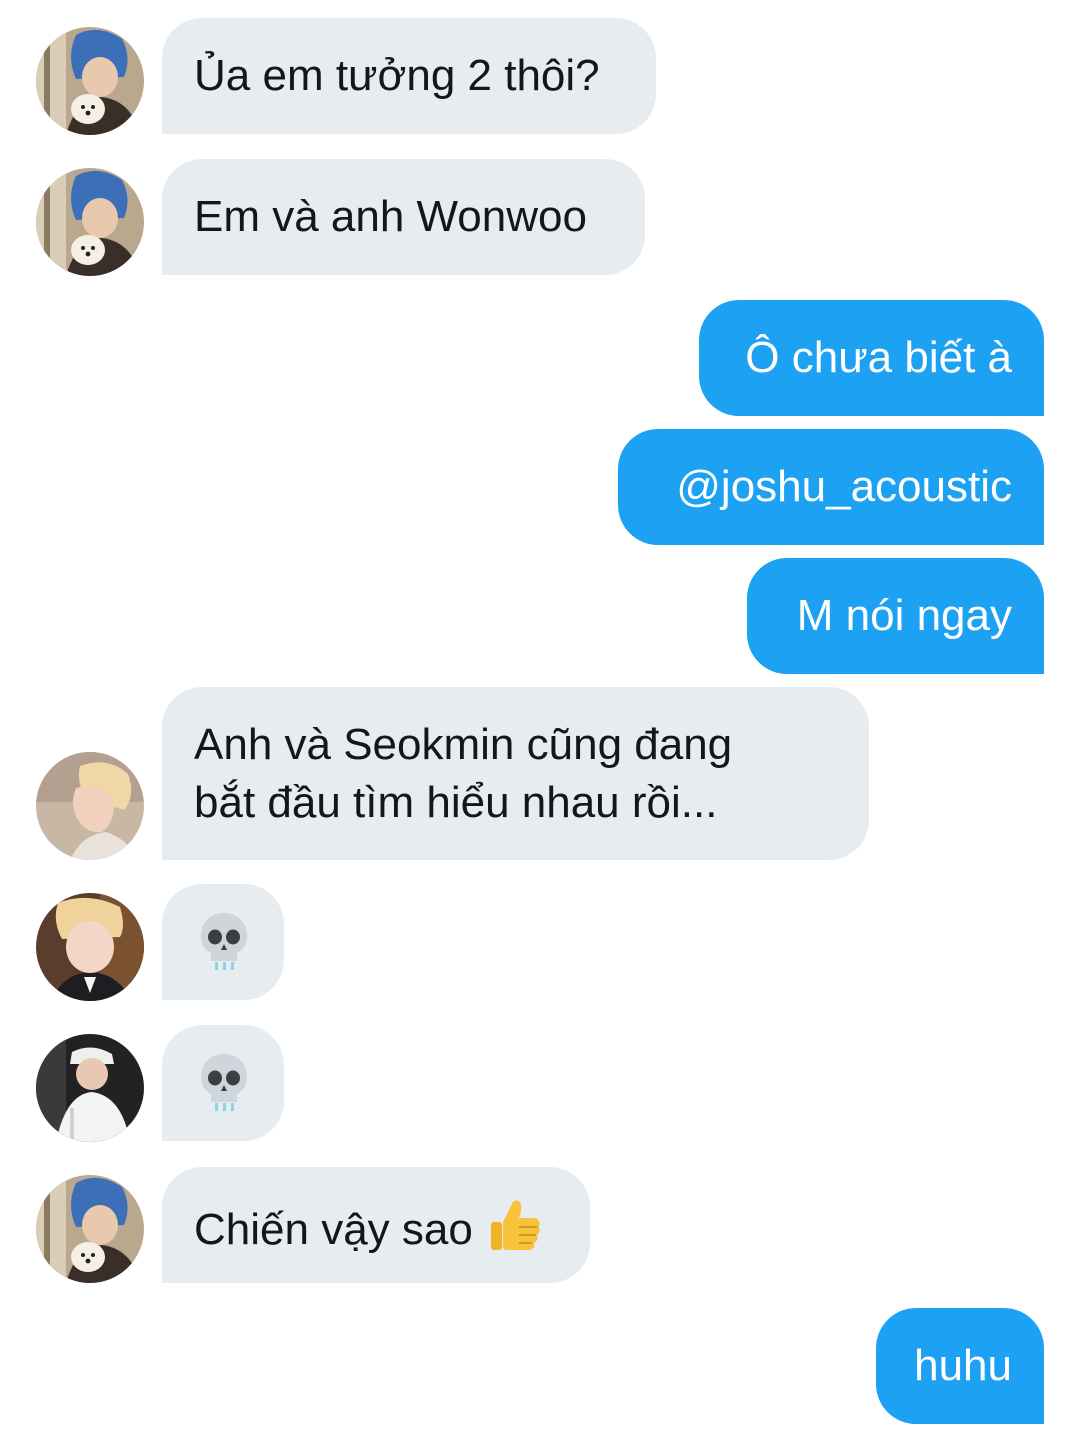  I want to click on selfie-blonde-suit-avatar-icon, so click(90, 947).